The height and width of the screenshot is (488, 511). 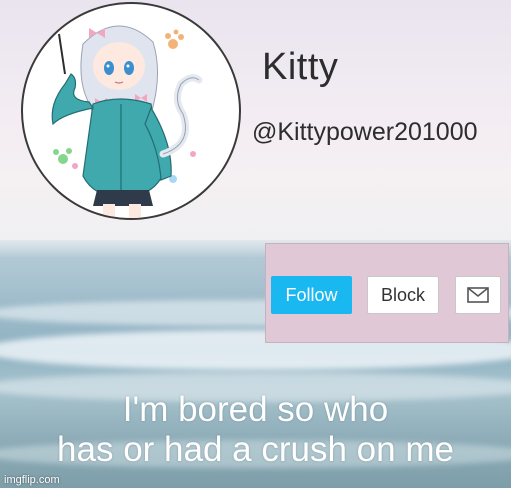 I want to click on envelope-icon, so click(x=478, y=295).